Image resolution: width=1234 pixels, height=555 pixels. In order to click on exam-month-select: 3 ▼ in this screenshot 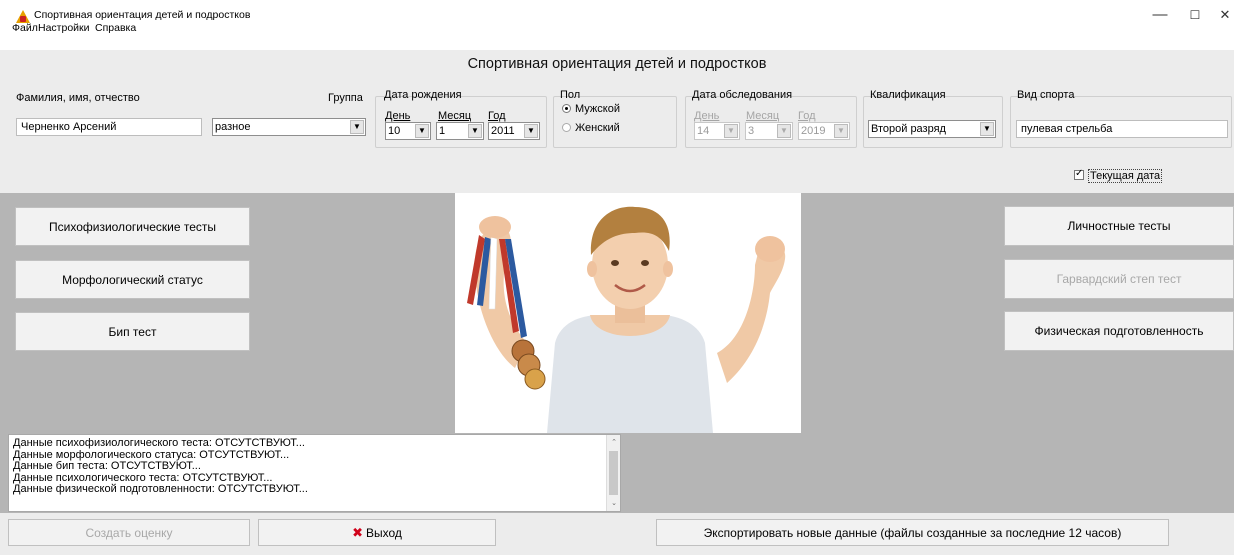, I will do `click(769, 131)`.